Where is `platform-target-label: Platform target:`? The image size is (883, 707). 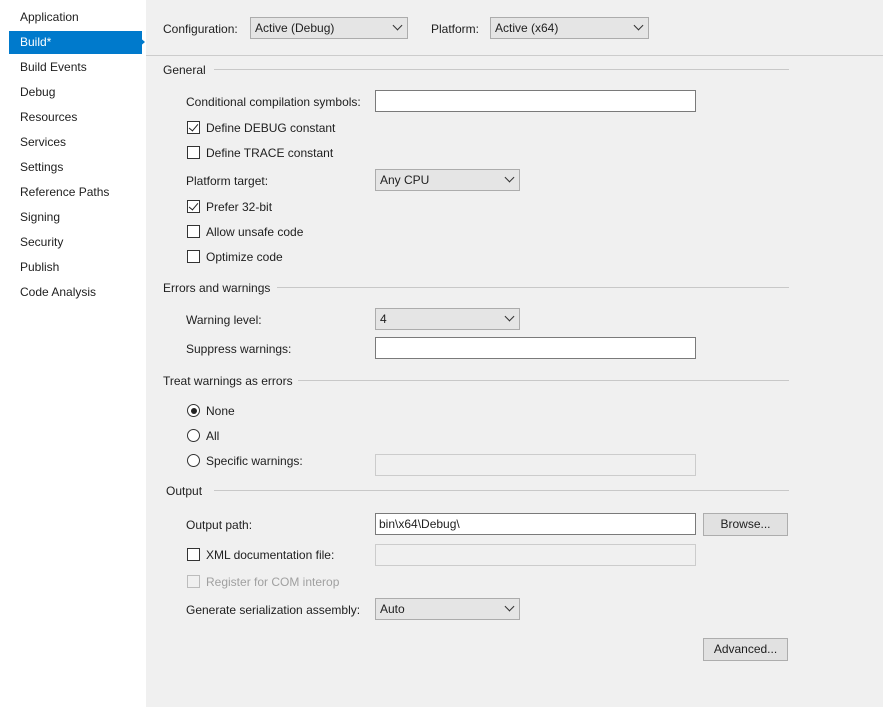
platform-target-label: Platform target: is located at coordinates (227, 181).